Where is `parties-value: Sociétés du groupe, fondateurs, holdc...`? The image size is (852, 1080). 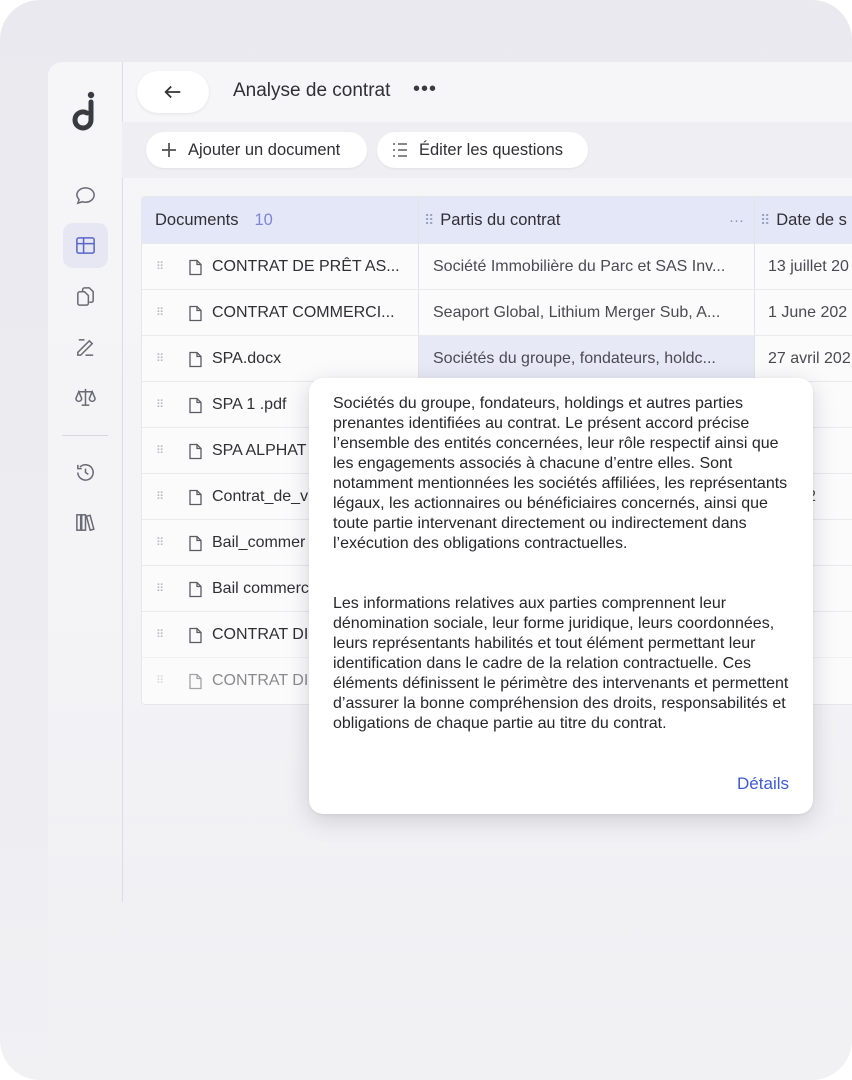 parties-value: Sociétés du groupe, fondateurs, holdc... is located at coordinates (574, 358).